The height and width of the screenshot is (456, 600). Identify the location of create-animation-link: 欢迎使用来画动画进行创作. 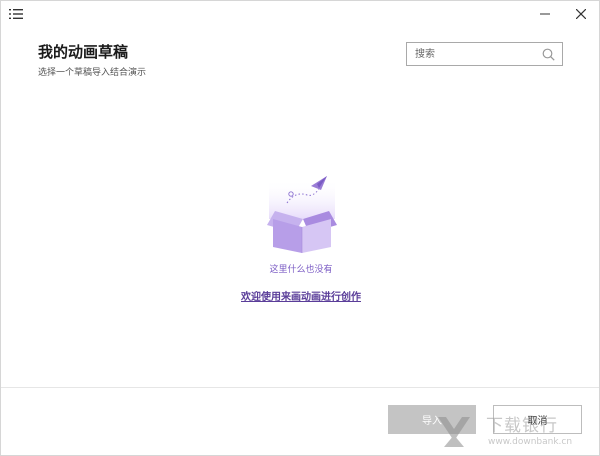
(300, 295).